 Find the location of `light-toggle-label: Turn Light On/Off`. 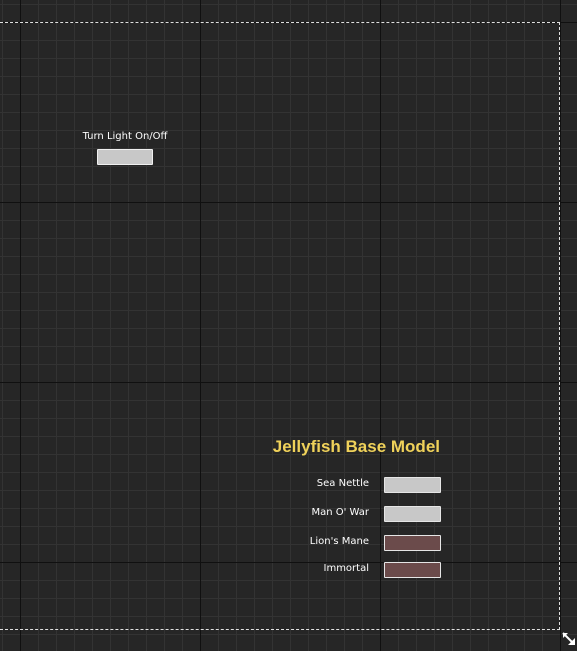

light-toggle-label: Turn Light On/Off is located at coordinates (125, 136).